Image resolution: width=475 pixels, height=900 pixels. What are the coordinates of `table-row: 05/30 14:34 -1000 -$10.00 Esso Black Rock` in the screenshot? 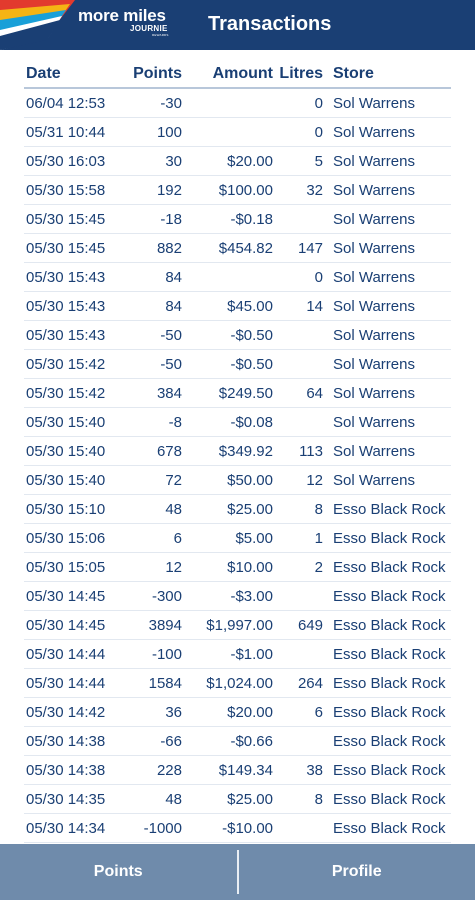 It's located at (237, 828).